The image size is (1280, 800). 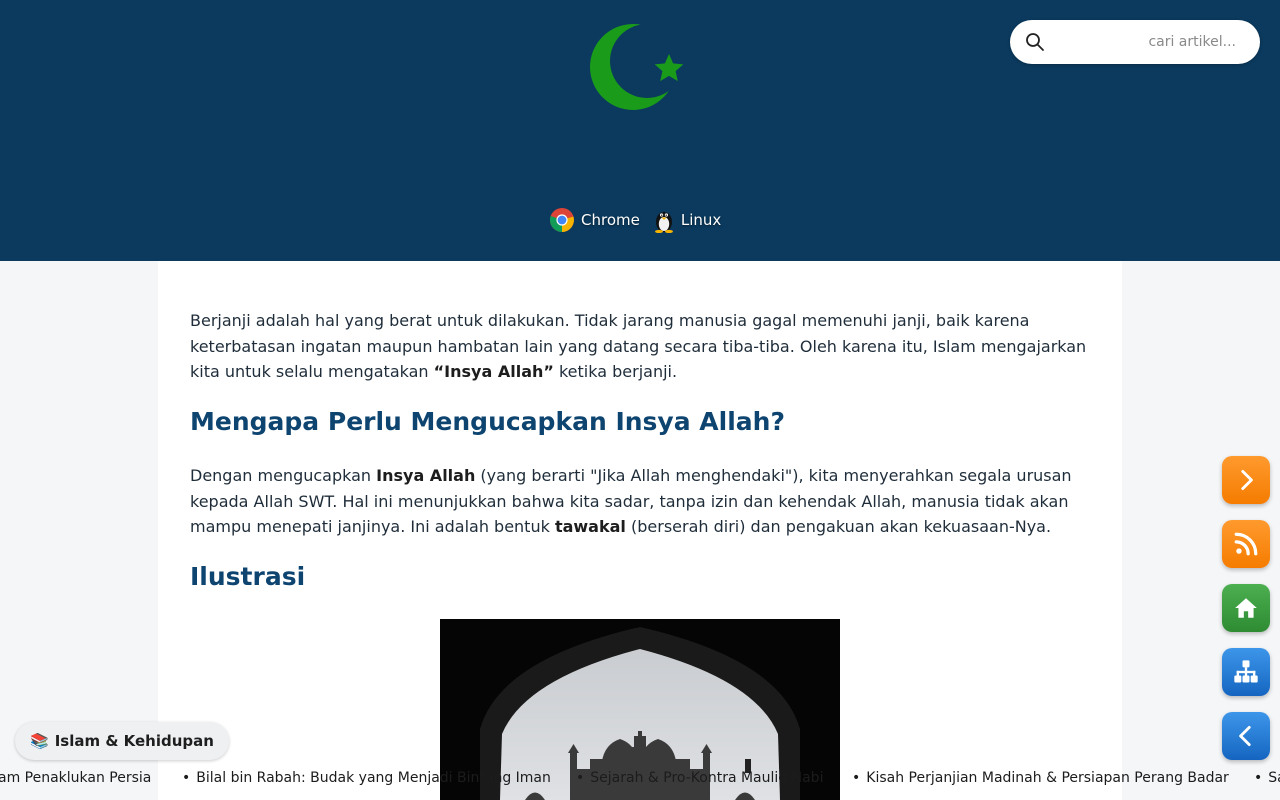 I want to click on platform-linux-link: Linux, so click(x=687, y=220).